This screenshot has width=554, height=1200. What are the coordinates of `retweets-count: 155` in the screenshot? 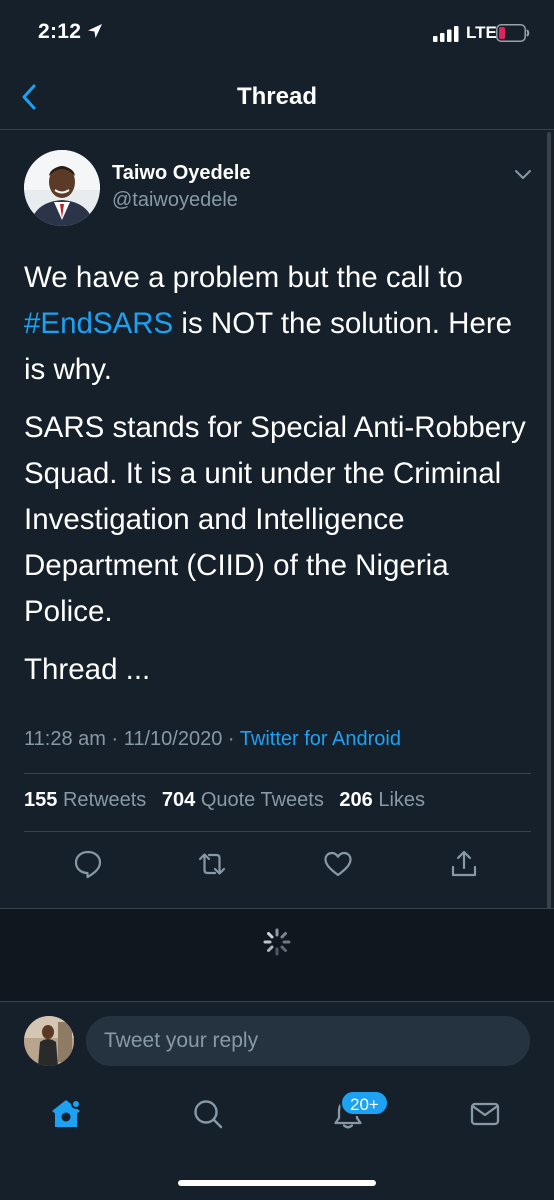 It's located at (41, 800).